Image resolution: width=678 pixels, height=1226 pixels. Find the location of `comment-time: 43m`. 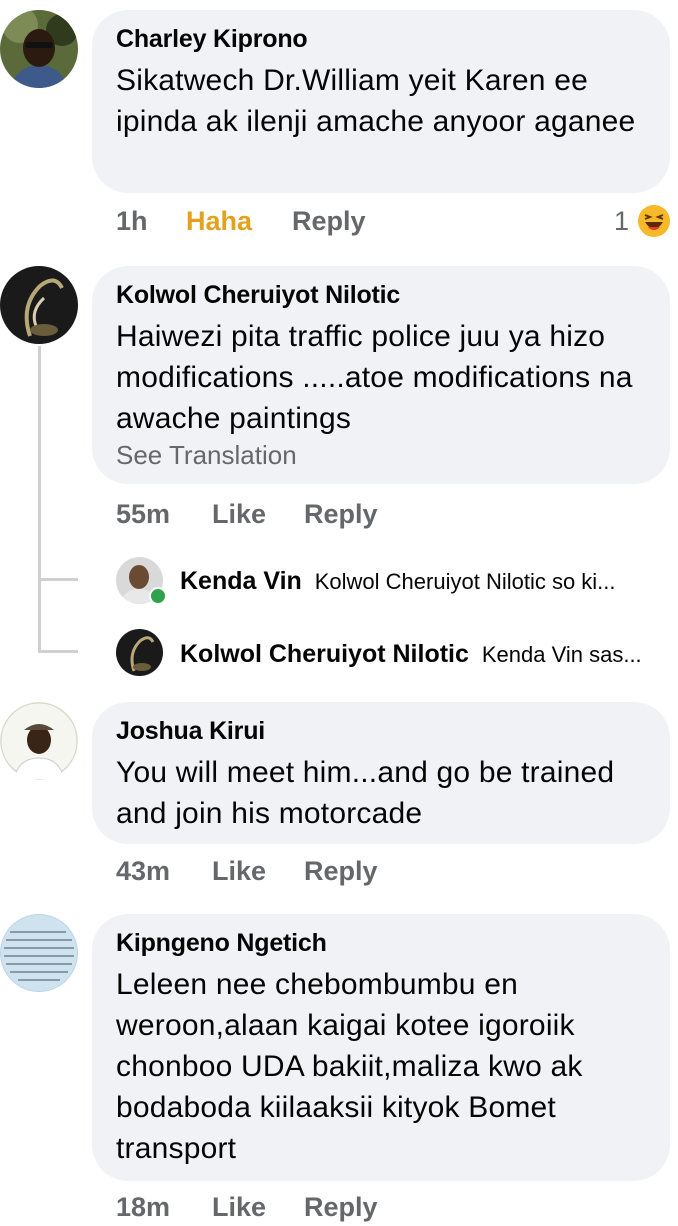

comment-time: 43m is located at coordinates (143, 871).